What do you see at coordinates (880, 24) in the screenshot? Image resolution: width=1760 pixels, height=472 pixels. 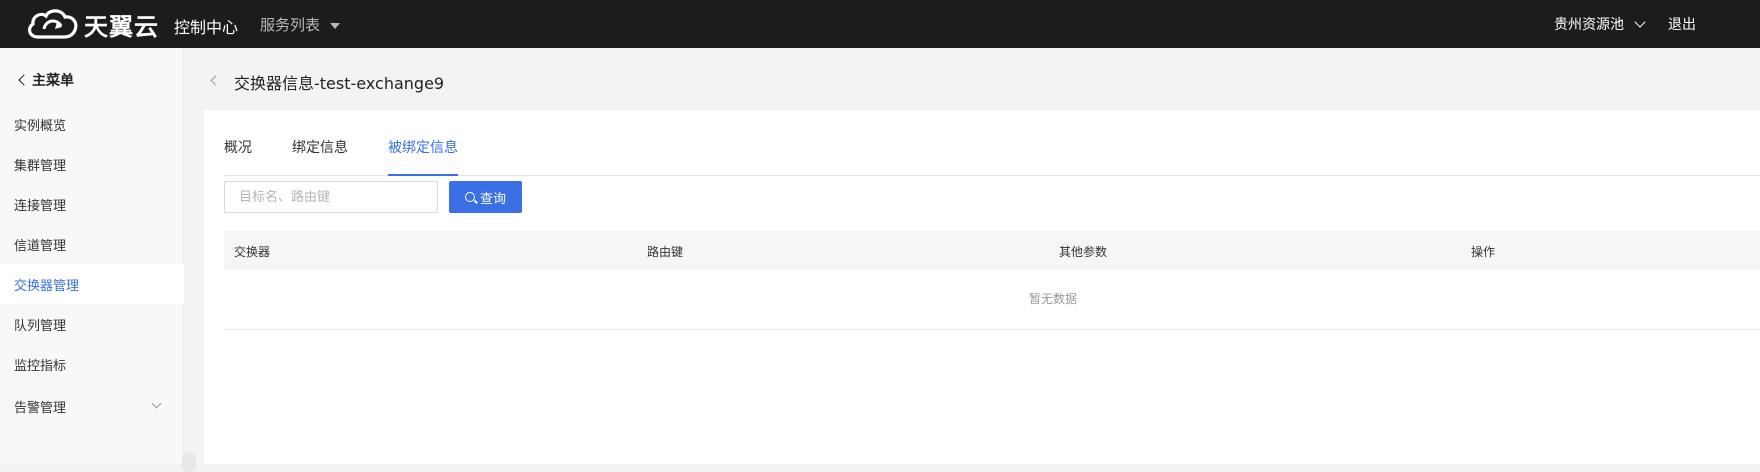 I see `top-nav-bar: 天翼云 控制中心 服务列表 贵州资源池 退出` at bounding box center [880, 24].